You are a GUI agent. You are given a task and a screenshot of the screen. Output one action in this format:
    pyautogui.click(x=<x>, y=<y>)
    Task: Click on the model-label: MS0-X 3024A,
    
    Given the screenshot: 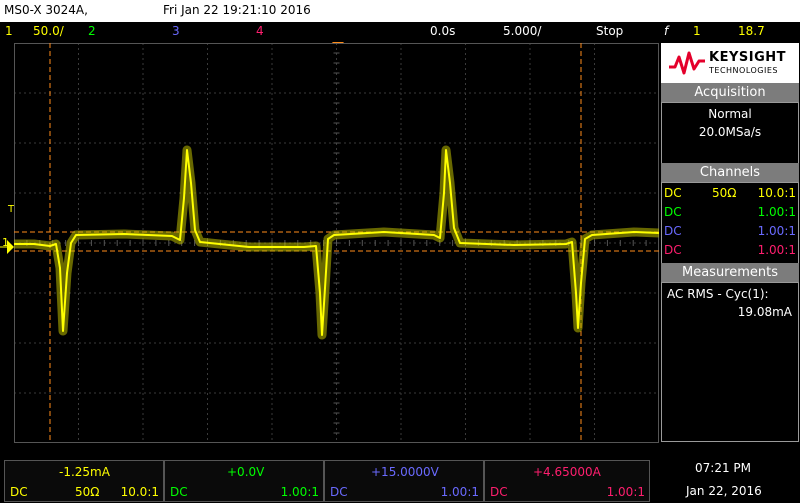 What is the action you would take?
    pyautogui.click(x=46, y=10)
    